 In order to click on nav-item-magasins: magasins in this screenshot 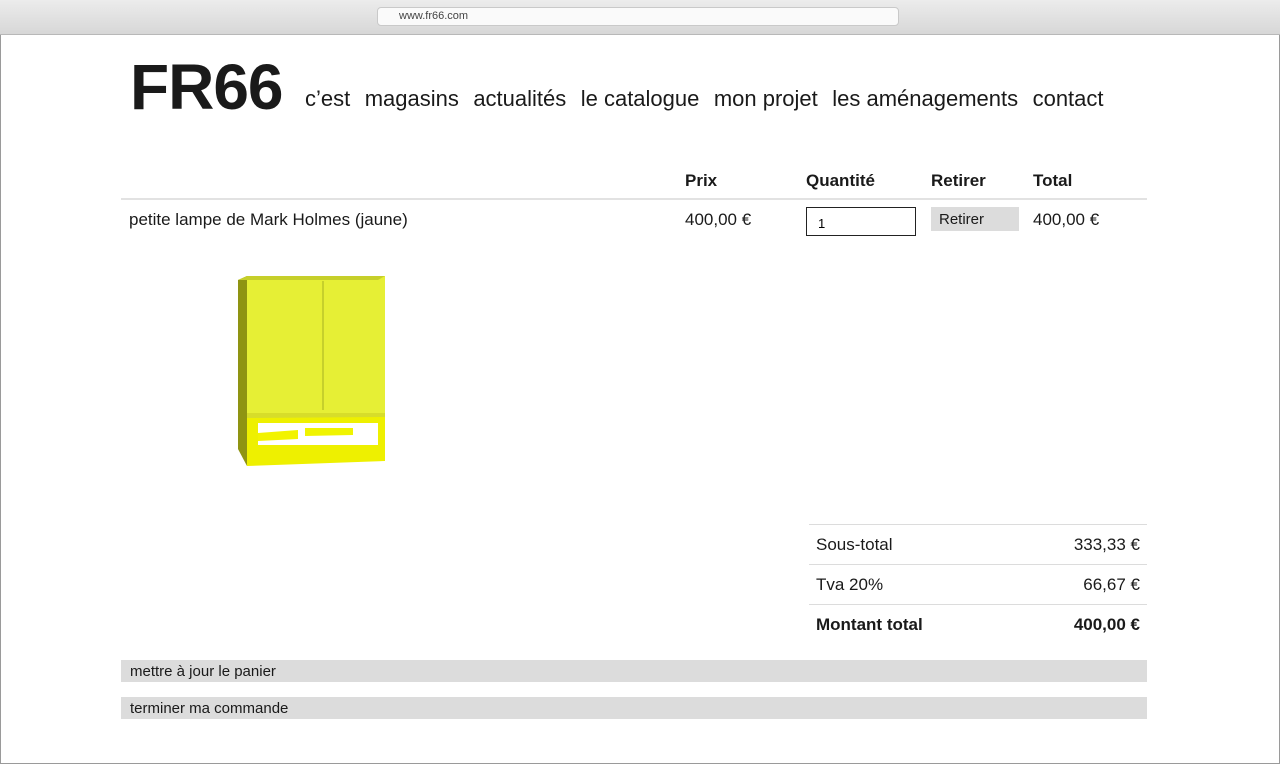, I will do `click(412, 98)`.